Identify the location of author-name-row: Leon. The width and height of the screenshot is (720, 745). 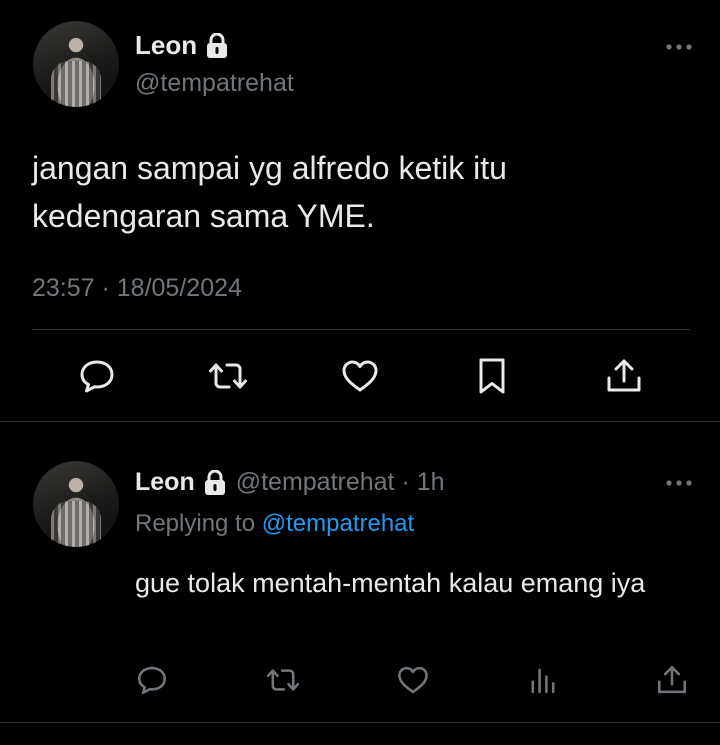
(181, 45).